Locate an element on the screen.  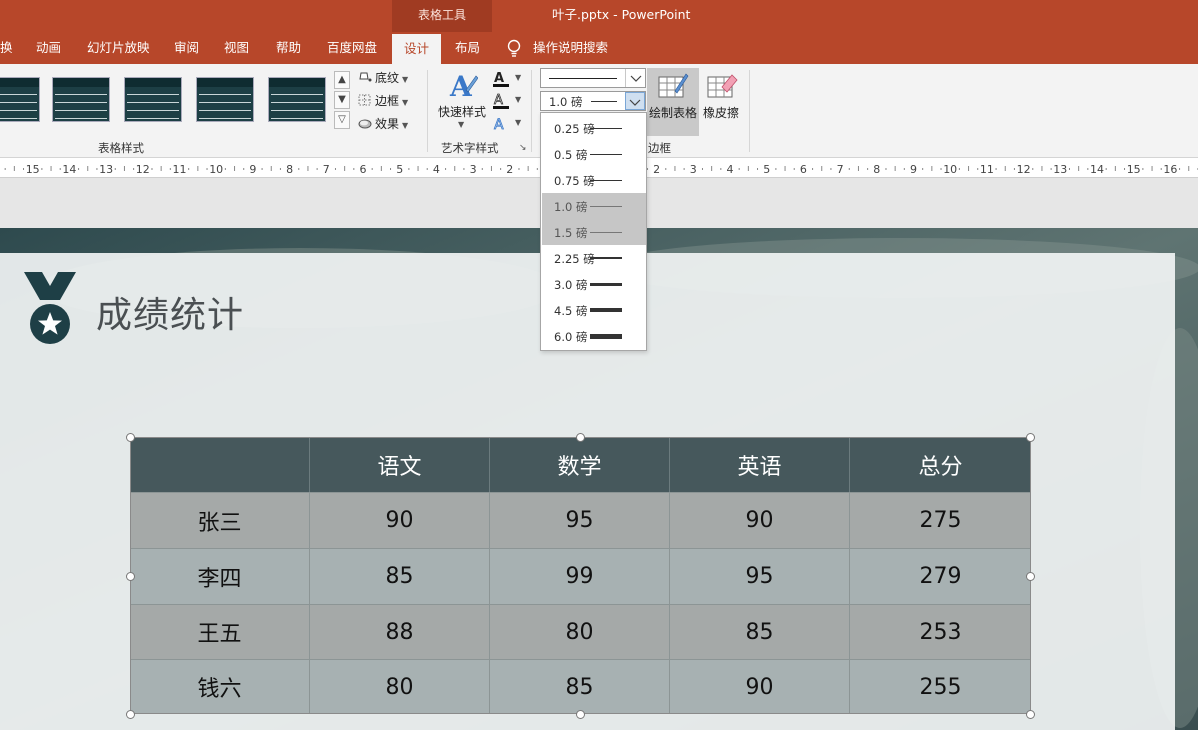
table-header-cell is located at coordinates (220, 464).